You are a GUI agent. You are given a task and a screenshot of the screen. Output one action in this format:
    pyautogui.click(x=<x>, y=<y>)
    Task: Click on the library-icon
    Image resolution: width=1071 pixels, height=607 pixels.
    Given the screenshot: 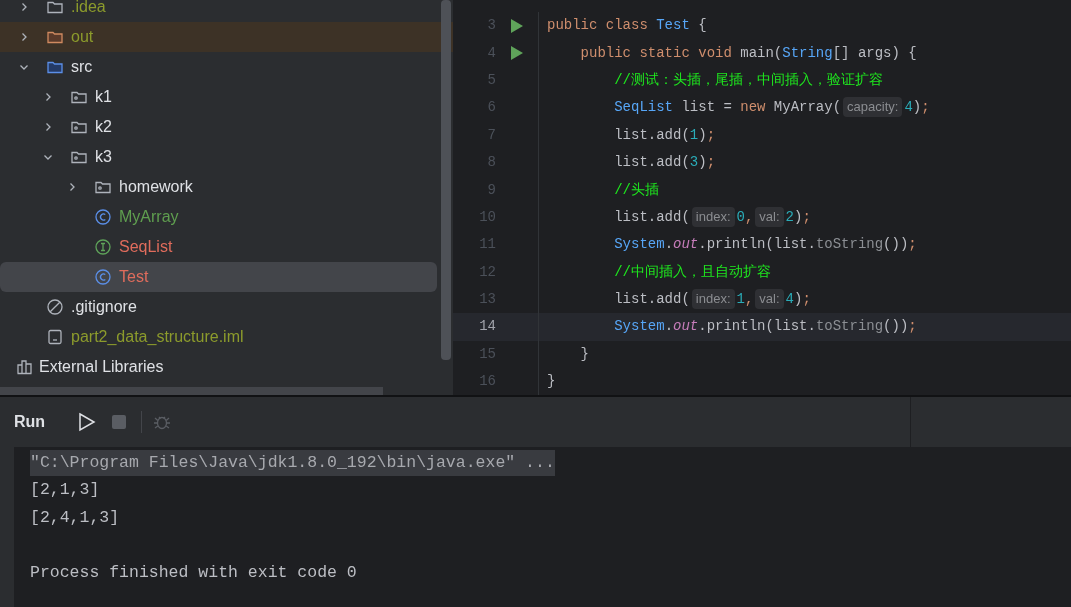 What is the action you would take?
    pyautogui.click(x=25, y=367)
    